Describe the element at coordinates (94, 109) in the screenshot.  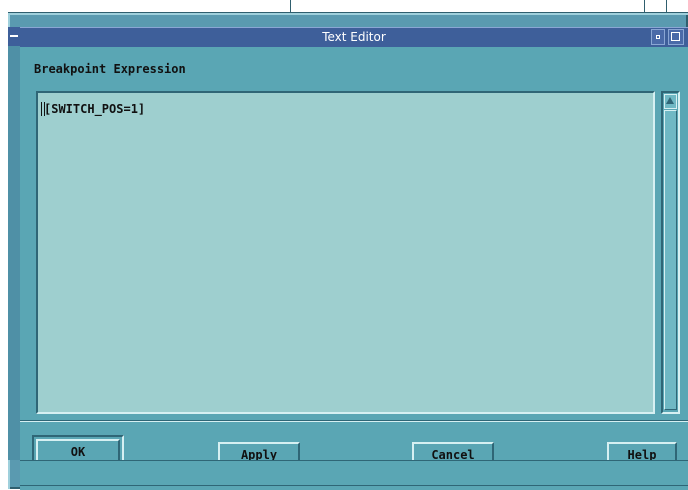
I see `expression-text: [SWITCH_POS=1]` at that location.